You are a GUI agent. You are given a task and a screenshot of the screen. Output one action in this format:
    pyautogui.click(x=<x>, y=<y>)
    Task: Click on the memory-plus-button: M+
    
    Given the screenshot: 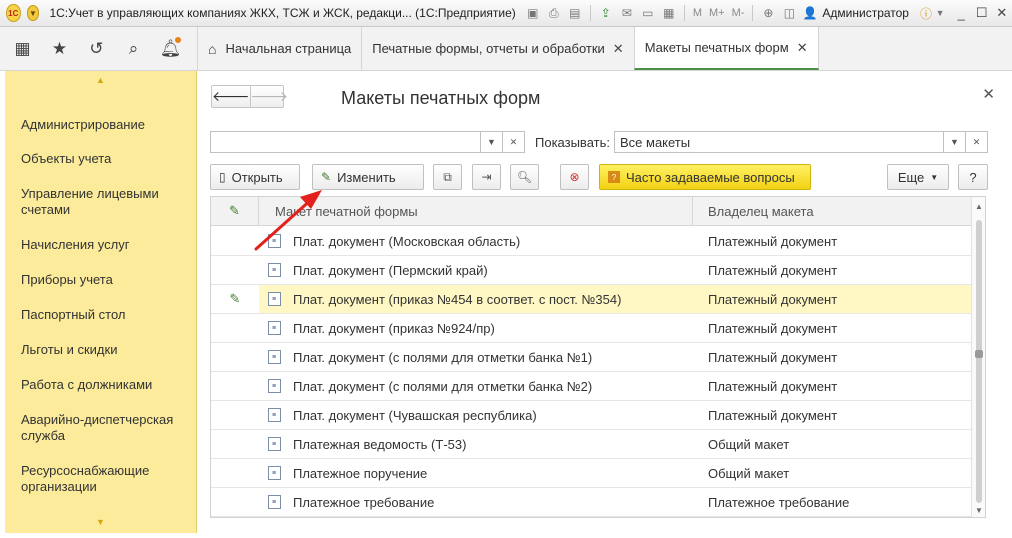 What is the action you would take?
    pyautogui.click(x=717, y=13)
    